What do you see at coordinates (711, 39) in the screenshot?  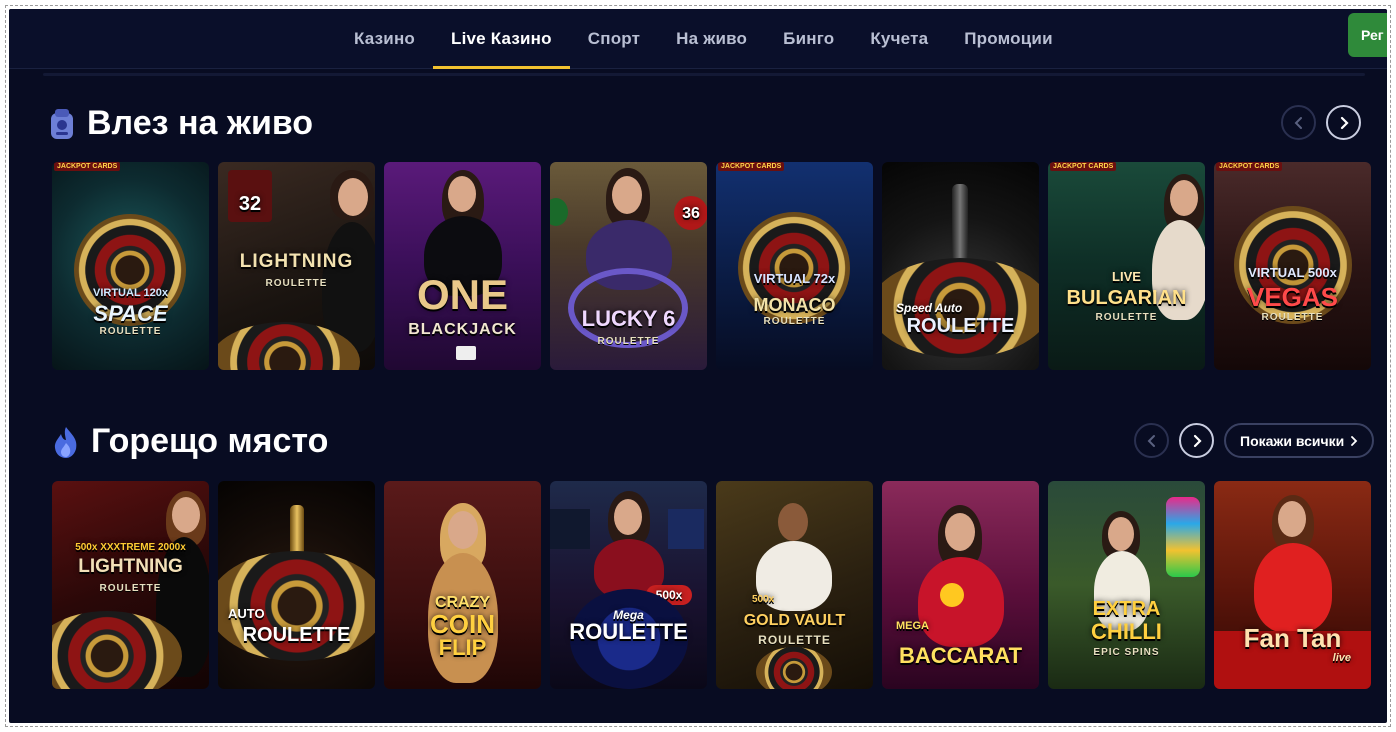 I see `nav-item-live-betting: На живо` at bounding box center [711, 39].